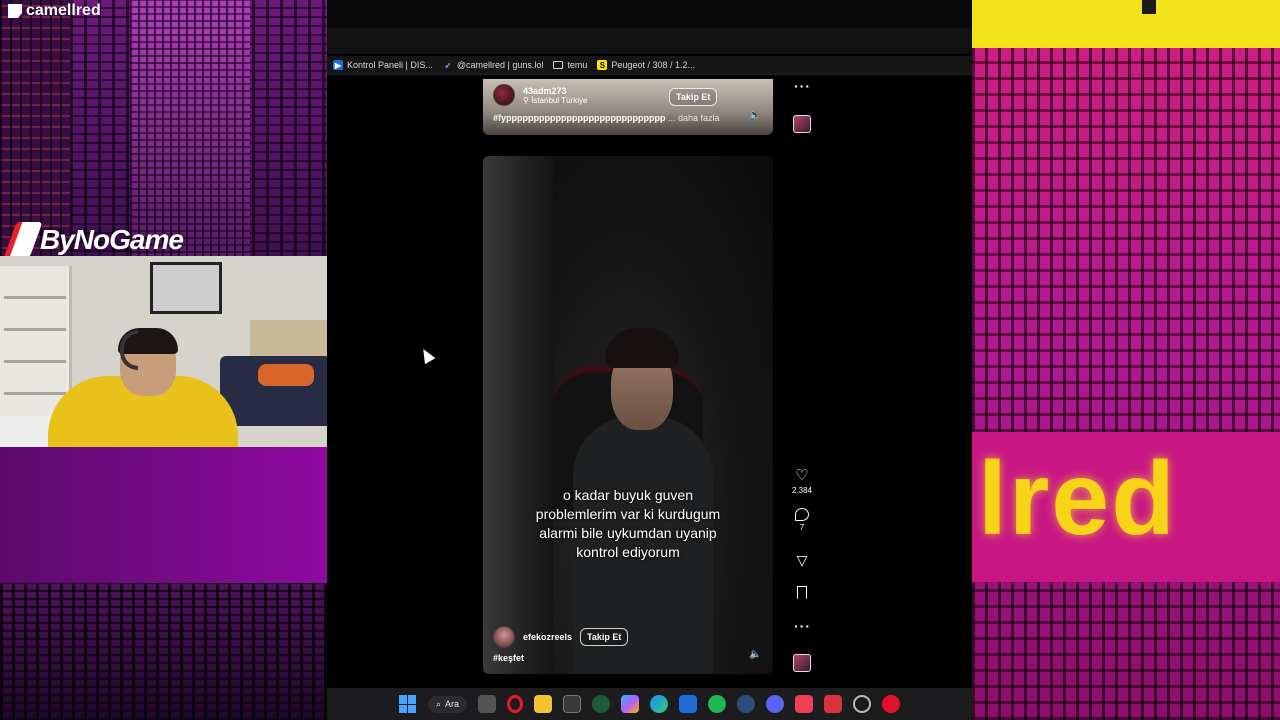 The width and height of the screenshot is (1280, 720). Describe the element at coordinates (802, 514) in the screenshot. I see `comment-icon` at that location.